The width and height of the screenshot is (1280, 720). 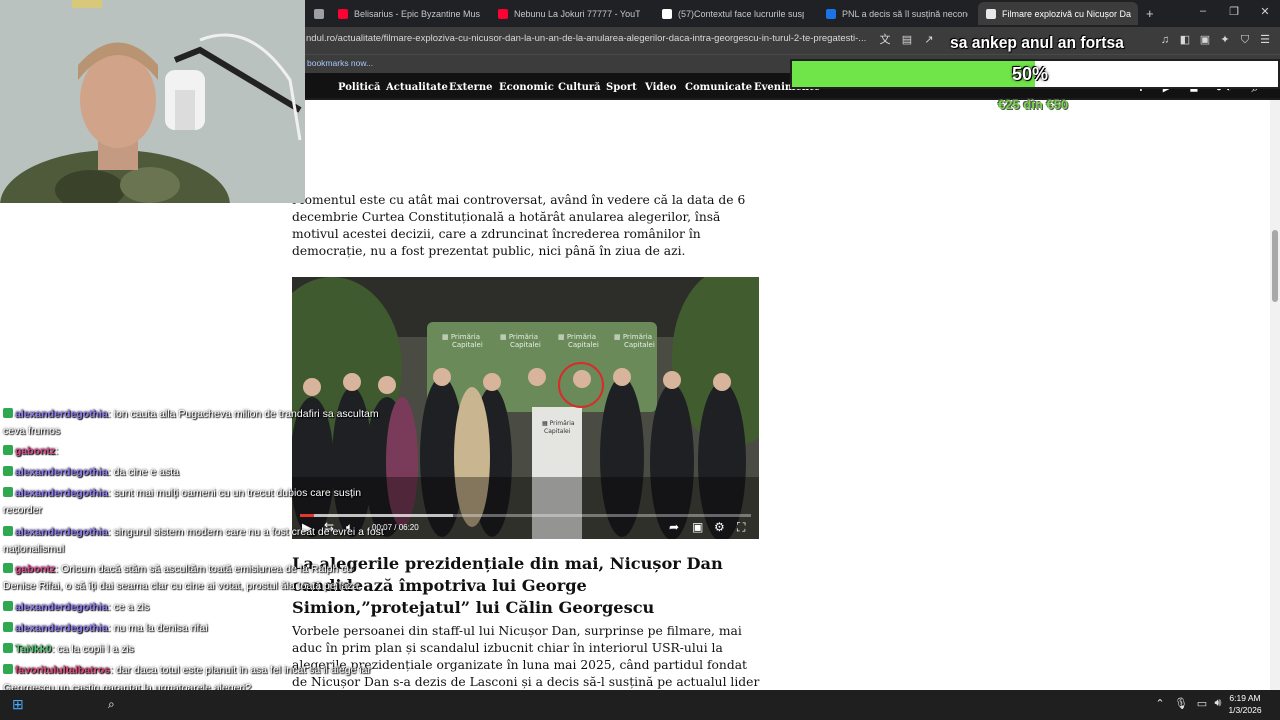 What do you see at coordinates (719, 527) in the screenshot?
I see `settings-gear-icon: ⚙` at bounding box center [719, 527].